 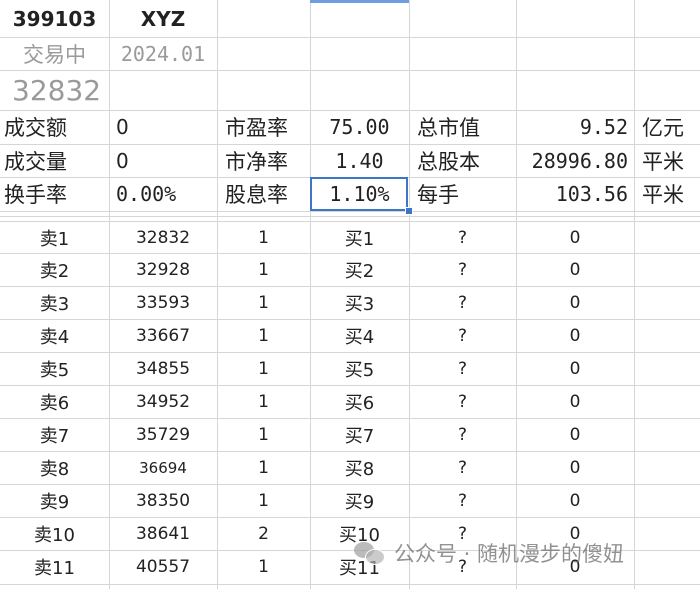 What do you see at coordinates (164, 194) in the screenshot?
I see `stat-value-turnover-rate: 0.00%` at bounding box center [164, 194].